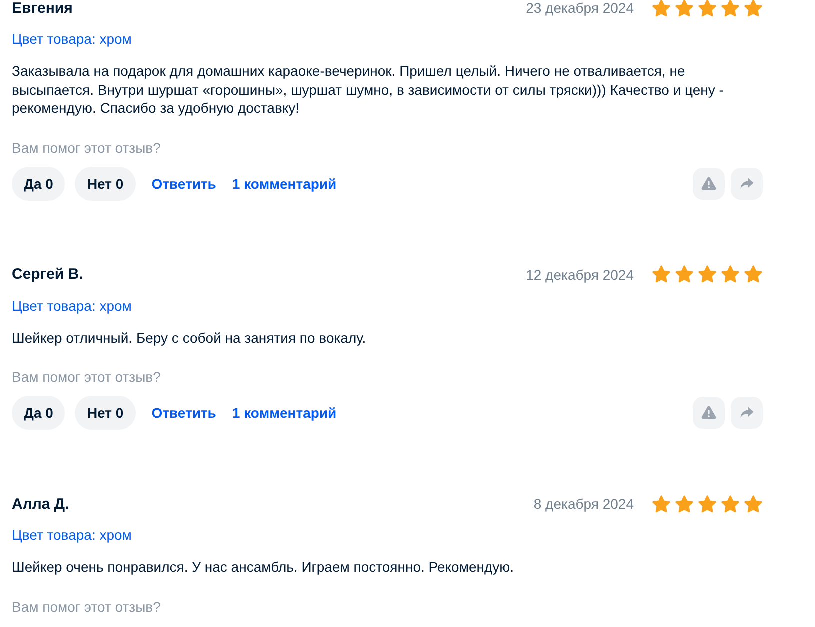 The height and width of the screenshot is (627, 815). What do you see at coordinates (584, 504) in the screenshot?
I see `review-date: 8 декабря 2024` at bounding box center [584, 504].